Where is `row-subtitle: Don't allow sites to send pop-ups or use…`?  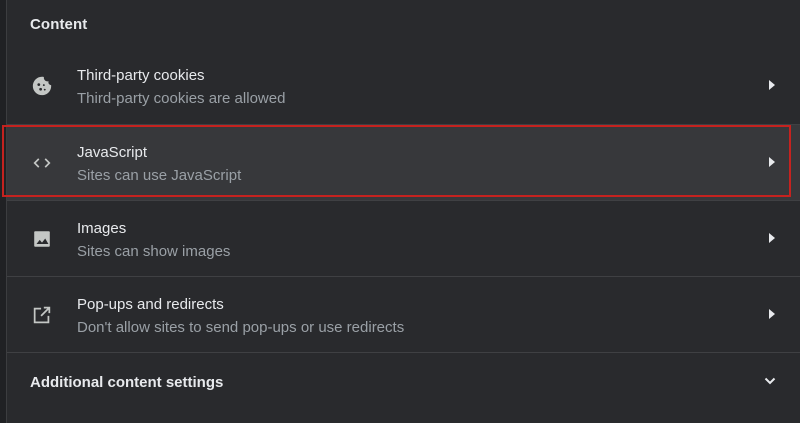 row-subtitle: Don't allow sites to send pop-ups or use… is located at coordinates (241, 327).